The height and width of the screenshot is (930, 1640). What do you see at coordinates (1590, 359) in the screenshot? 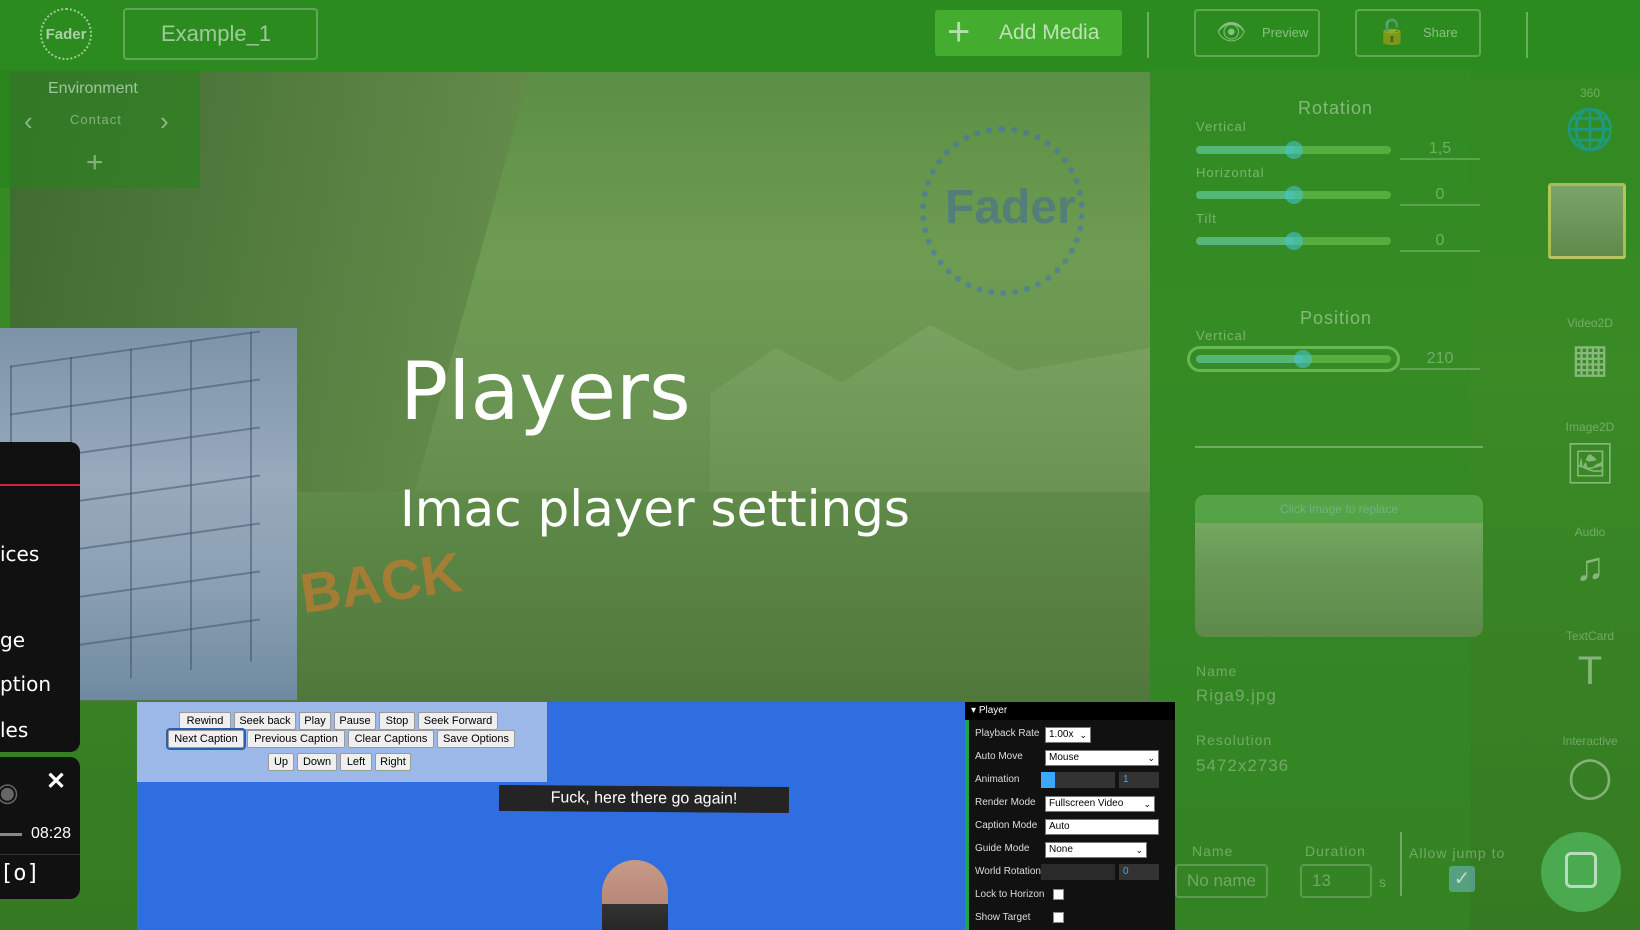
I see `film-icon: ▦` at bounding box center [1590, 359].